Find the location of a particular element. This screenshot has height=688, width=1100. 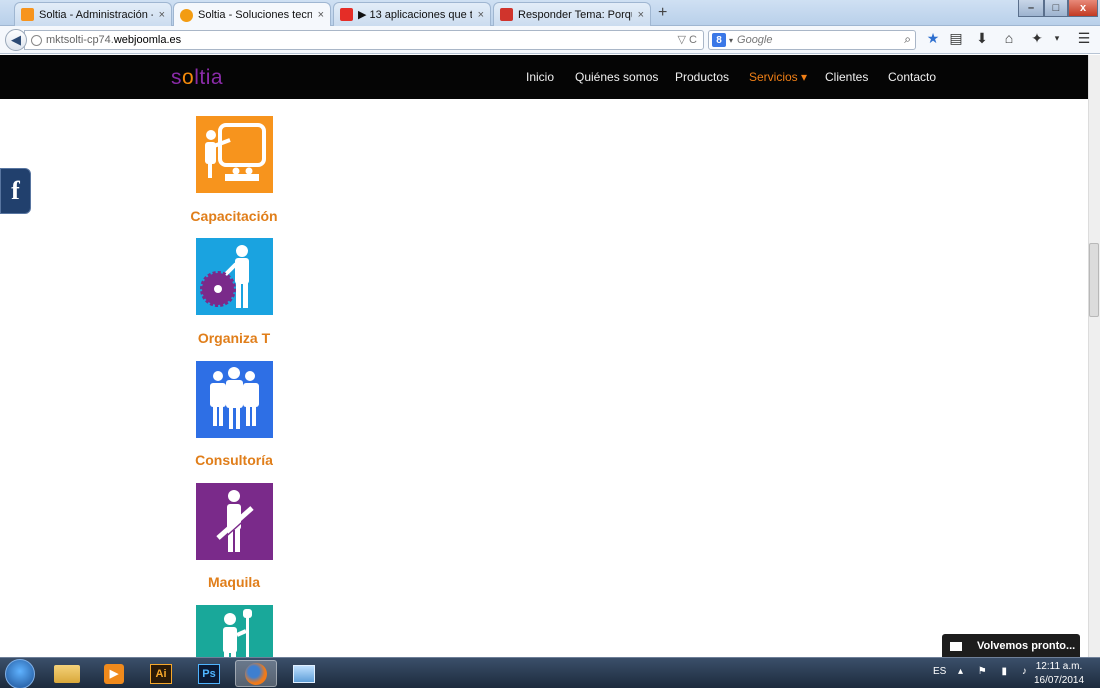

presentation-icon is located at coordinates (235, 152).